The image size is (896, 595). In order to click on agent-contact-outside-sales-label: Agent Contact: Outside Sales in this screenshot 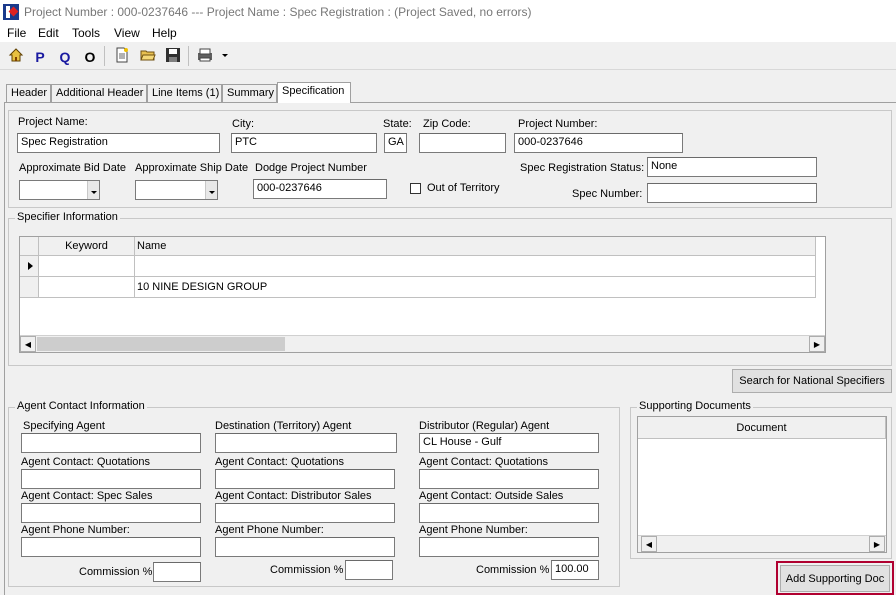, I will do `click(491, 496)`.